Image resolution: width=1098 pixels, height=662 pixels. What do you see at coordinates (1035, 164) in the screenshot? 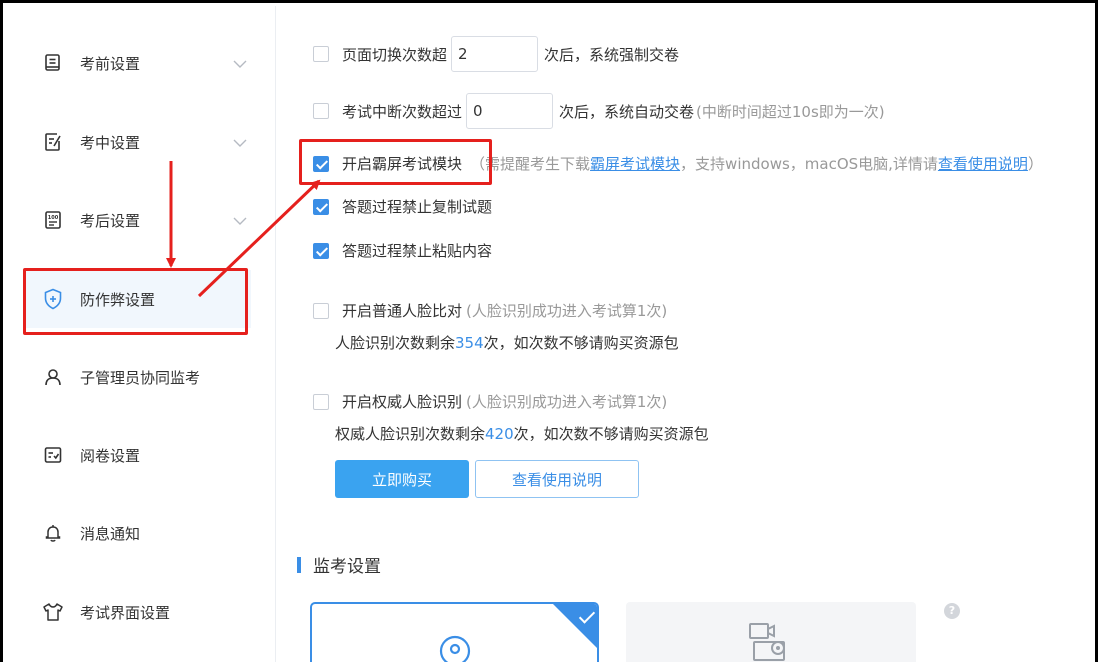
I see `lockdown-hint-suffix: ）` at bounding box center [1035, 164].